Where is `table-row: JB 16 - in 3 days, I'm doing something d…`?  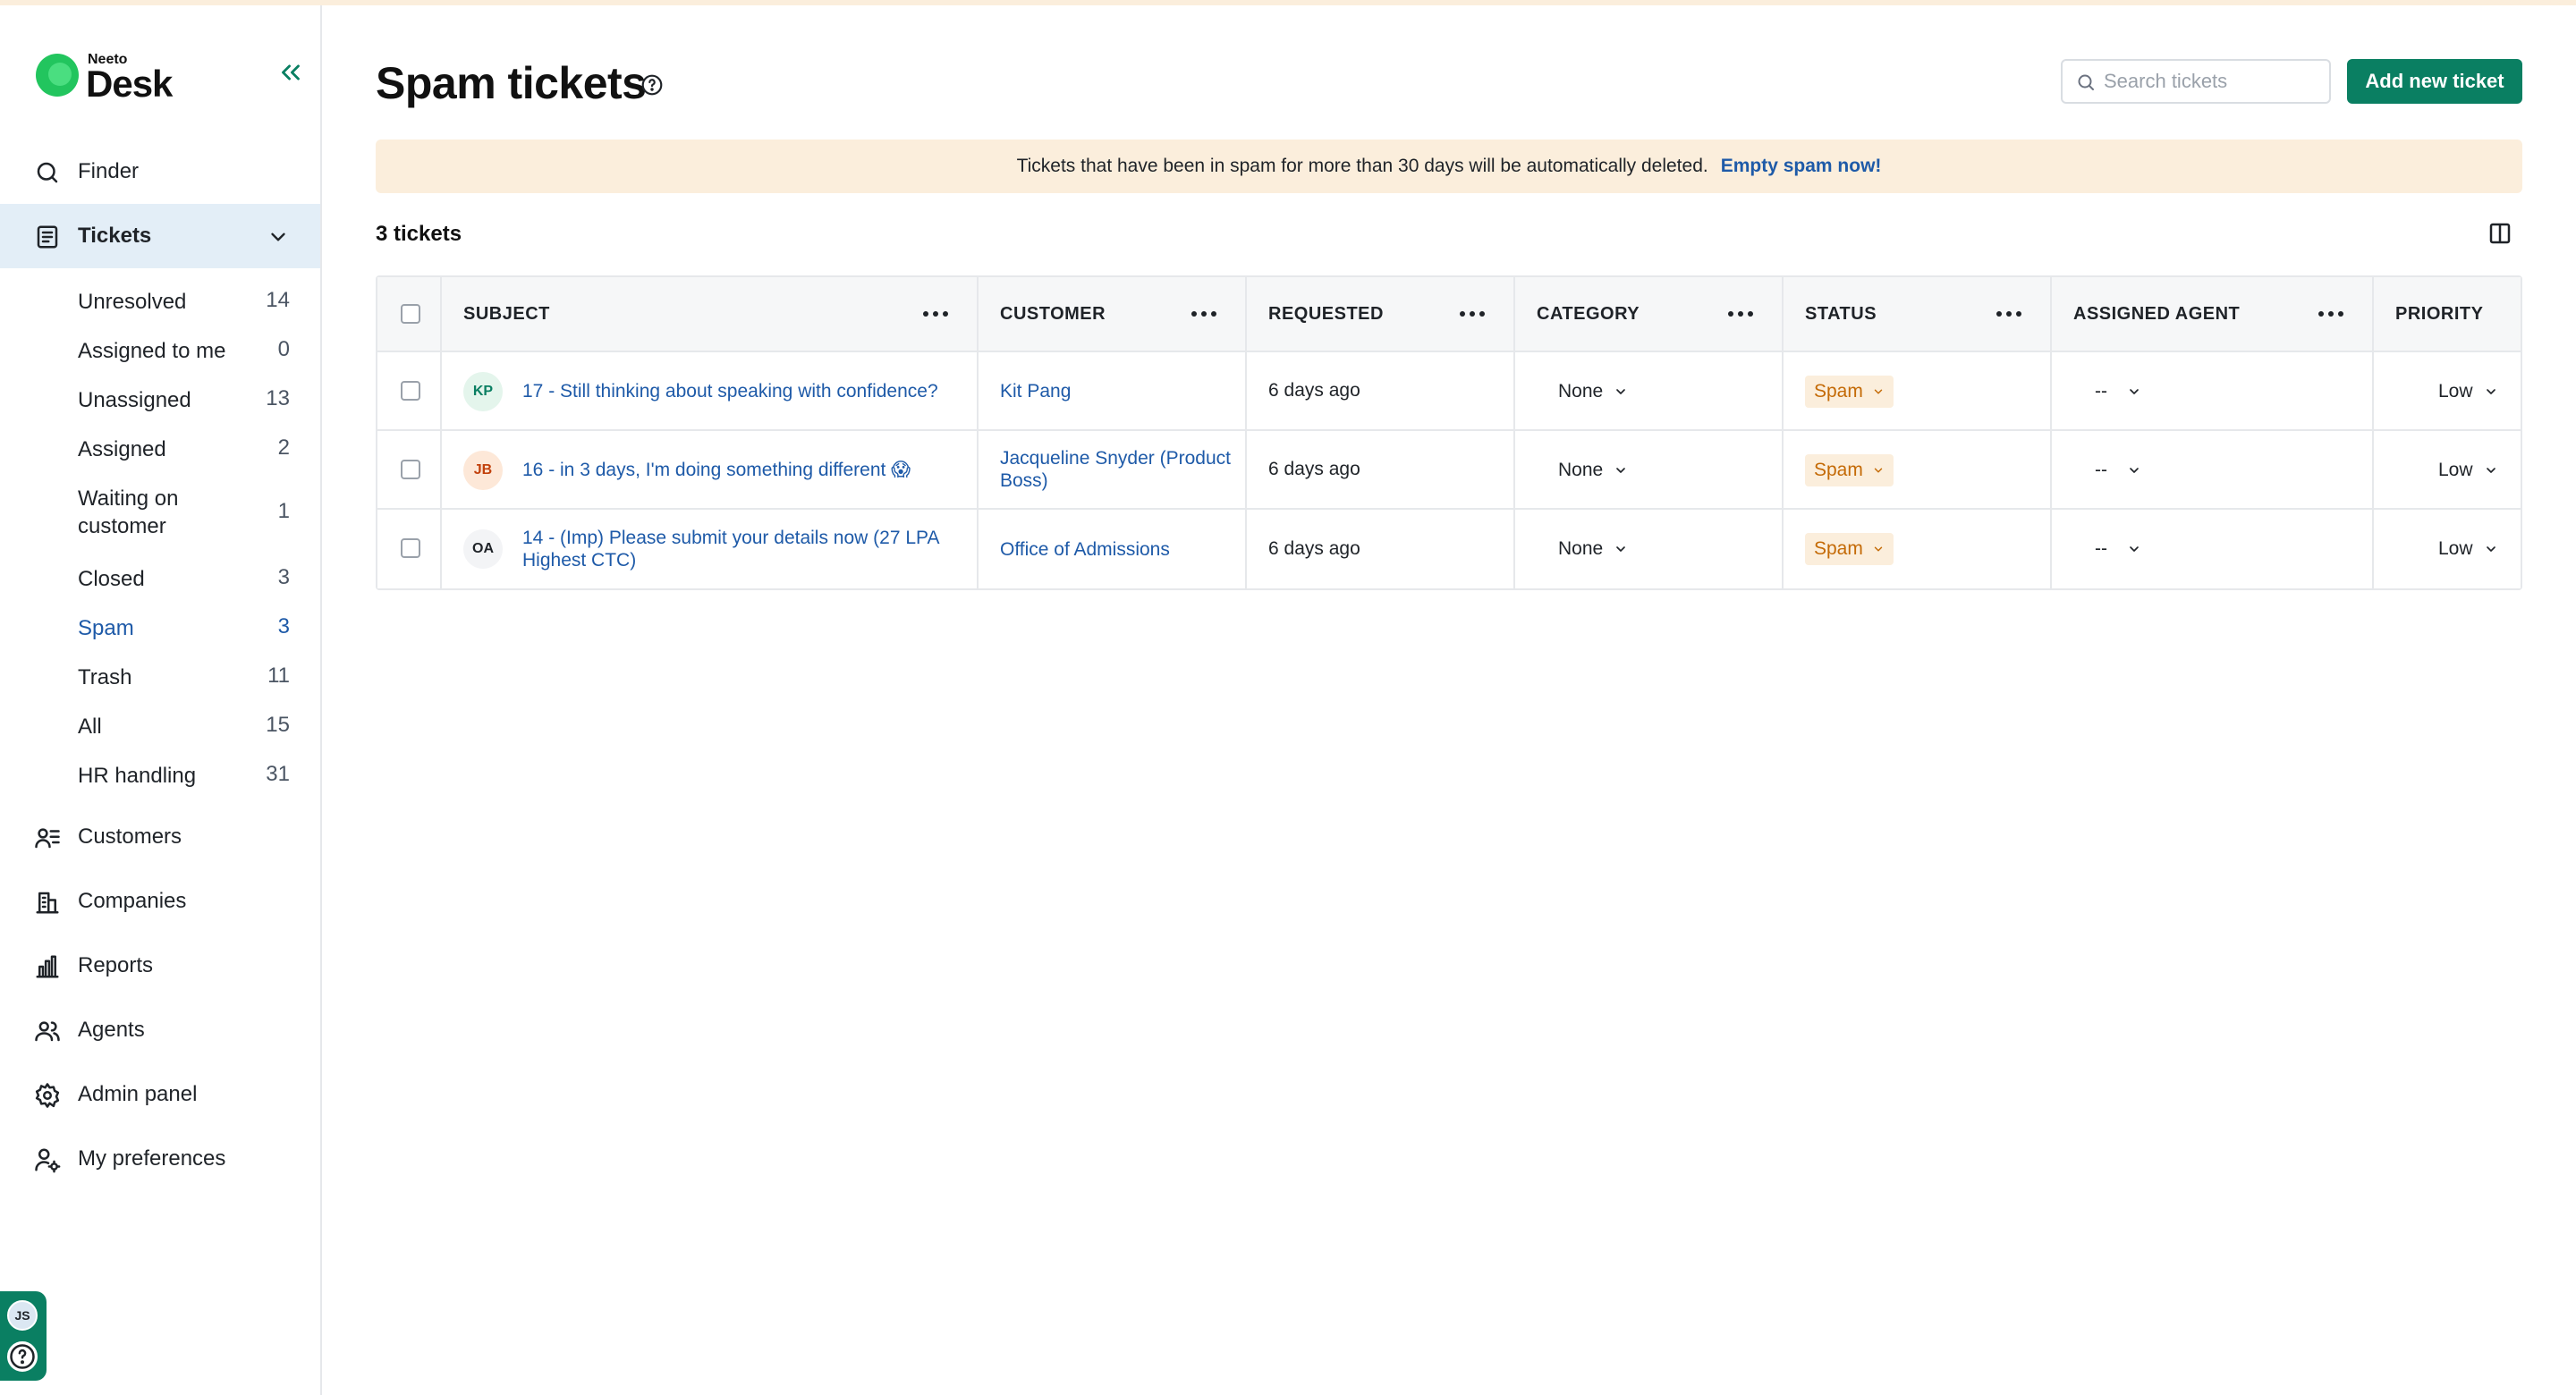 table-row: JB 16 - in 3 days, I'm doing something d… is located at coordinates (1449, 470).